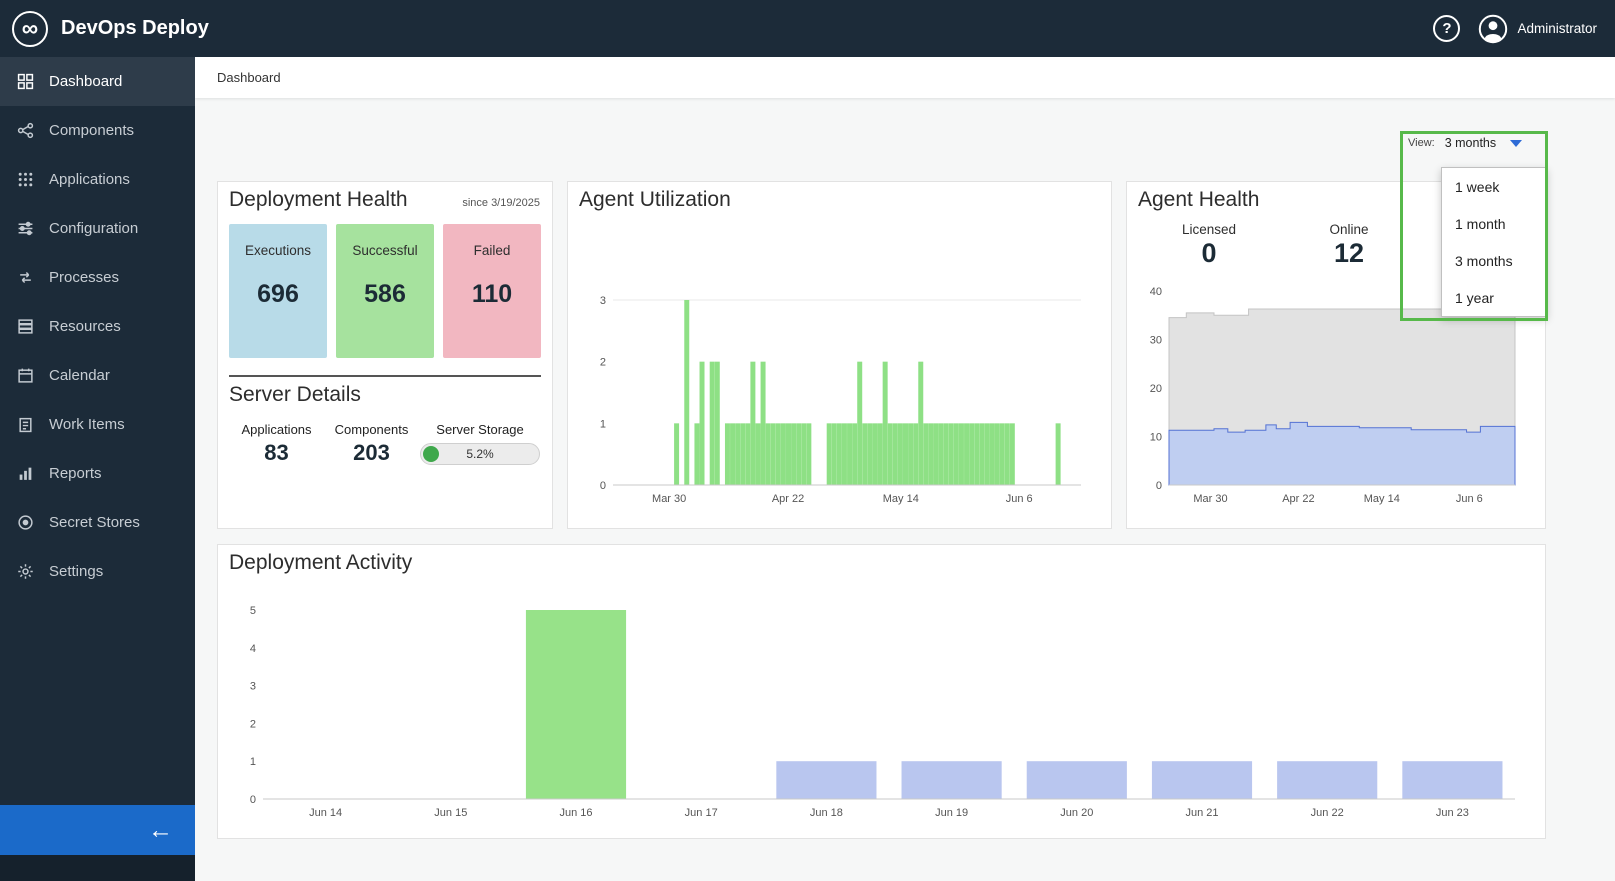 This screenshot has height=881, width=1615. What do you see at coordinates (253, 611) in the screenshot?
I see `svg-text: 5` at bounding box center [253, 611].